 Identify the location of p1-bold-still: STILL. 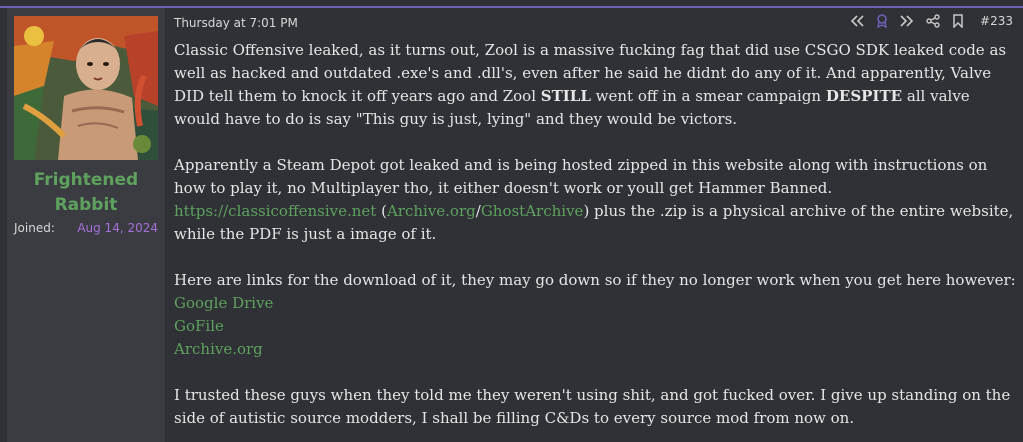
(565, 96).